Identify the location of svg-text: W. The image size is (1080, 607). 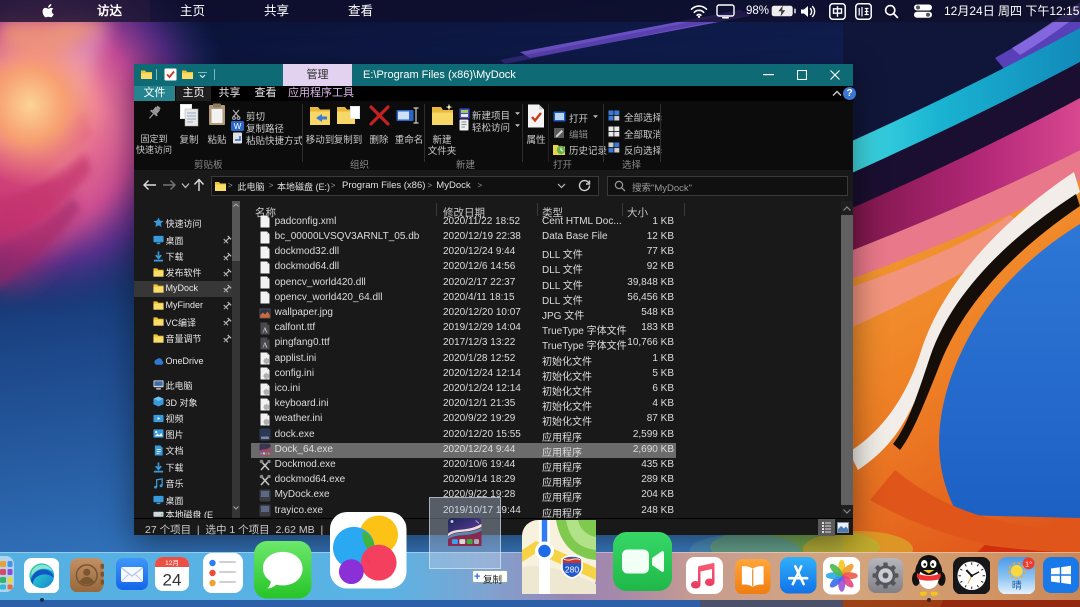
(238, 126).